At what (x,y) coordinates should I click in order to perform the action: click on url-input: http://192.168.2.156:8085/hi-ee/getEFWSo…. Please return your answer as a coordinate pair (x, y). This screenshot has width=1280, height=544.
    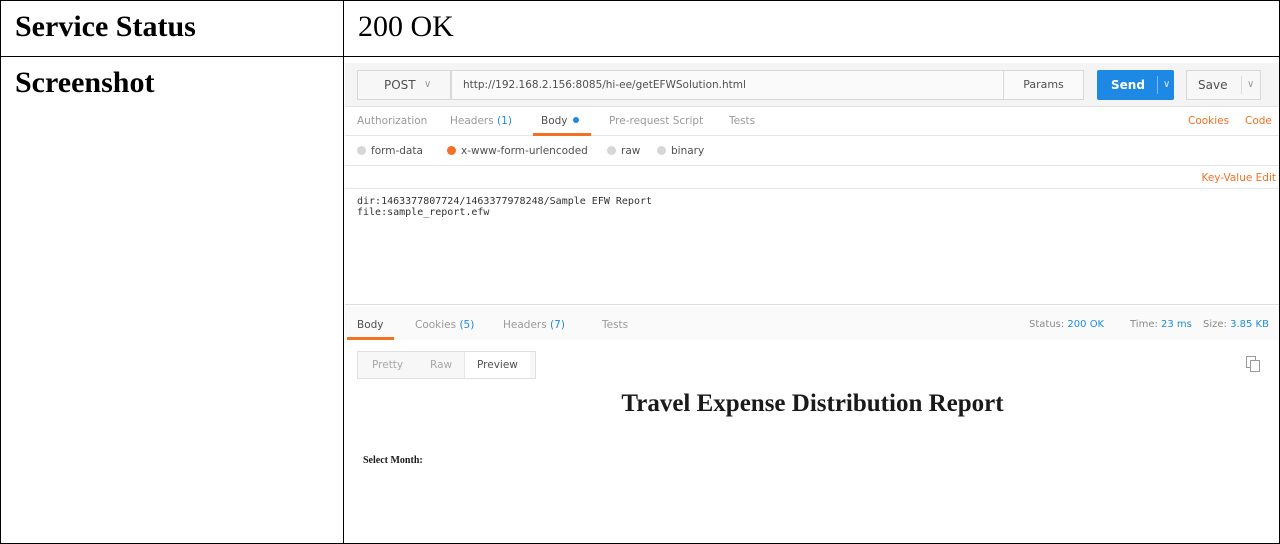
    Looking at the image, I should click on (727, 85).